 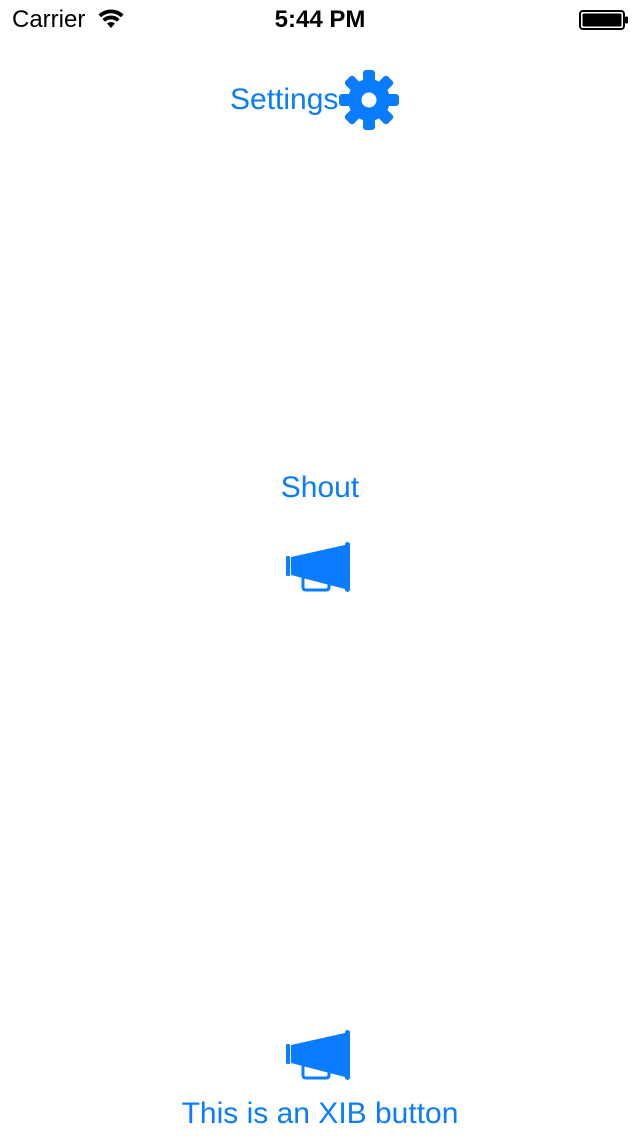 I want to click on gear-icon, so click(x=369, y=100).